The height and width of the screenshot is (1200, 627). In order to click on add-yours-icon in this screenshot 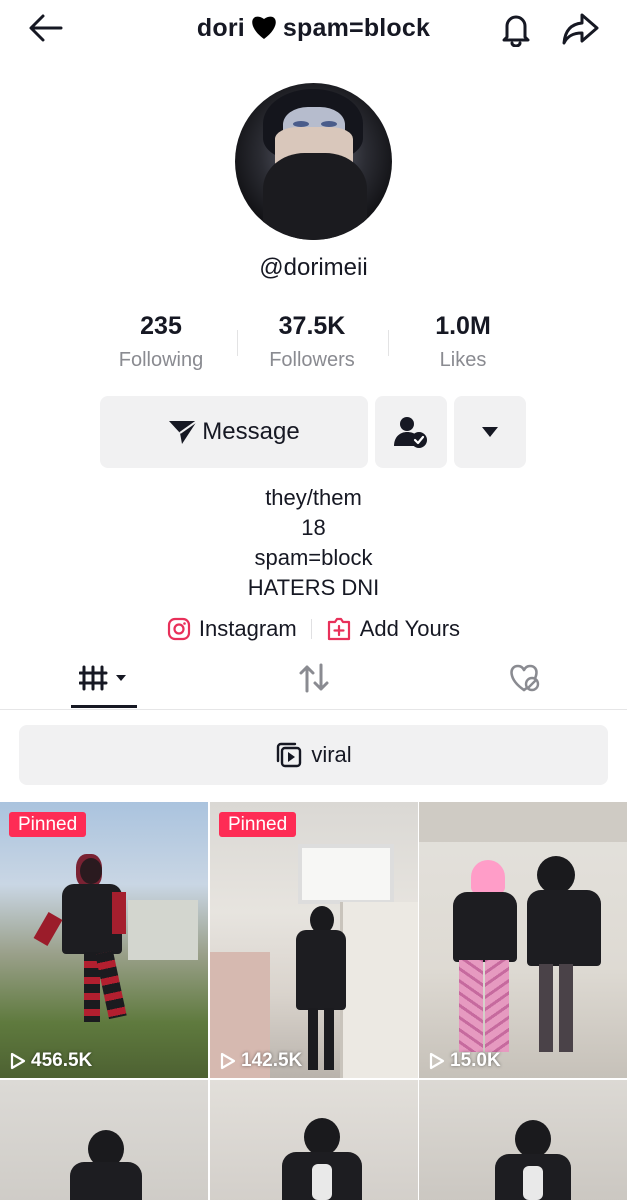, I will do `click(339, 629)`.